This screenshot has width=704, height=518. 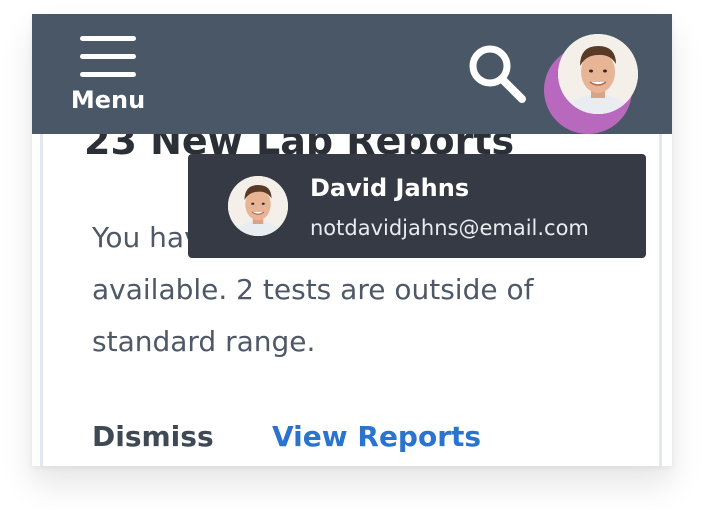 I want to click on dismiss-button: Dismiss, so click(x=153, y=436).